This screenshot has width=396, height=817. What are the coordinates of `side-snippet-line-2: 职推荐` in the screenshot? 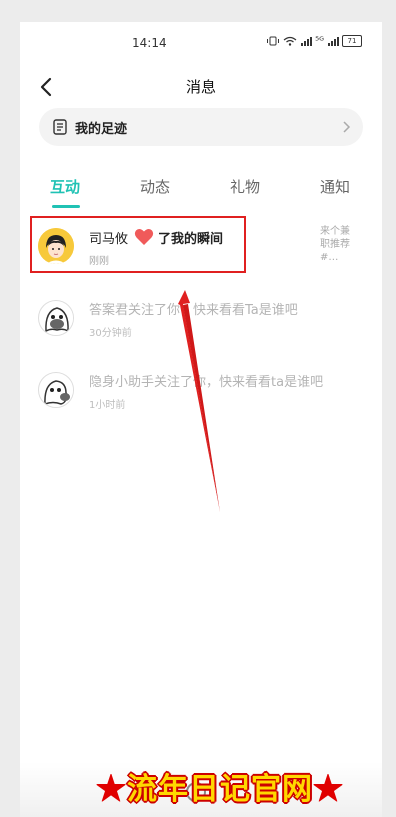 It's located at (335, 244).